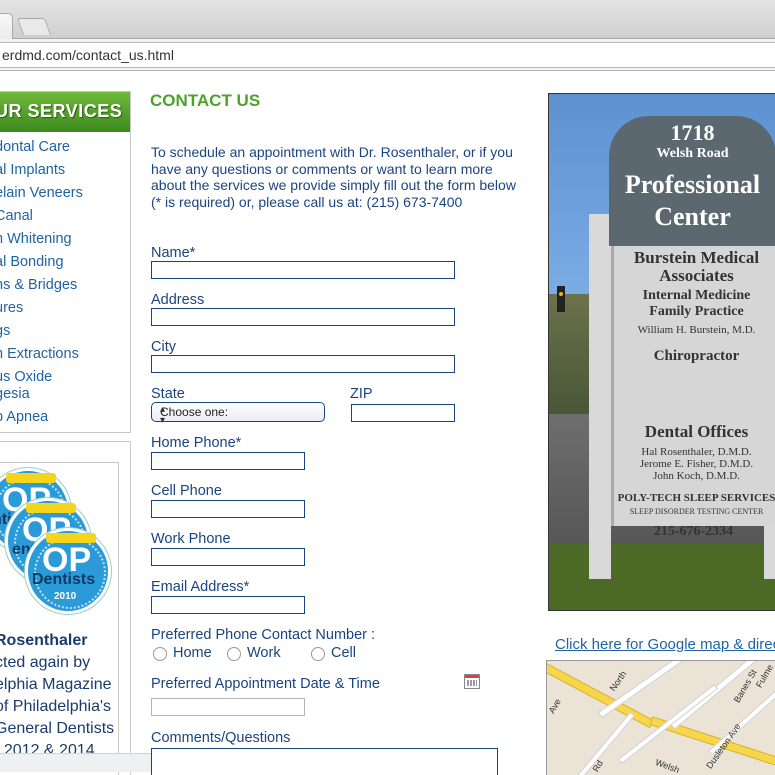 Image resolution: width=775 pixels, height=775 pixels. Describe the element at coordinates (403, 413) in the screenshot. I see `zip-field` at that location.